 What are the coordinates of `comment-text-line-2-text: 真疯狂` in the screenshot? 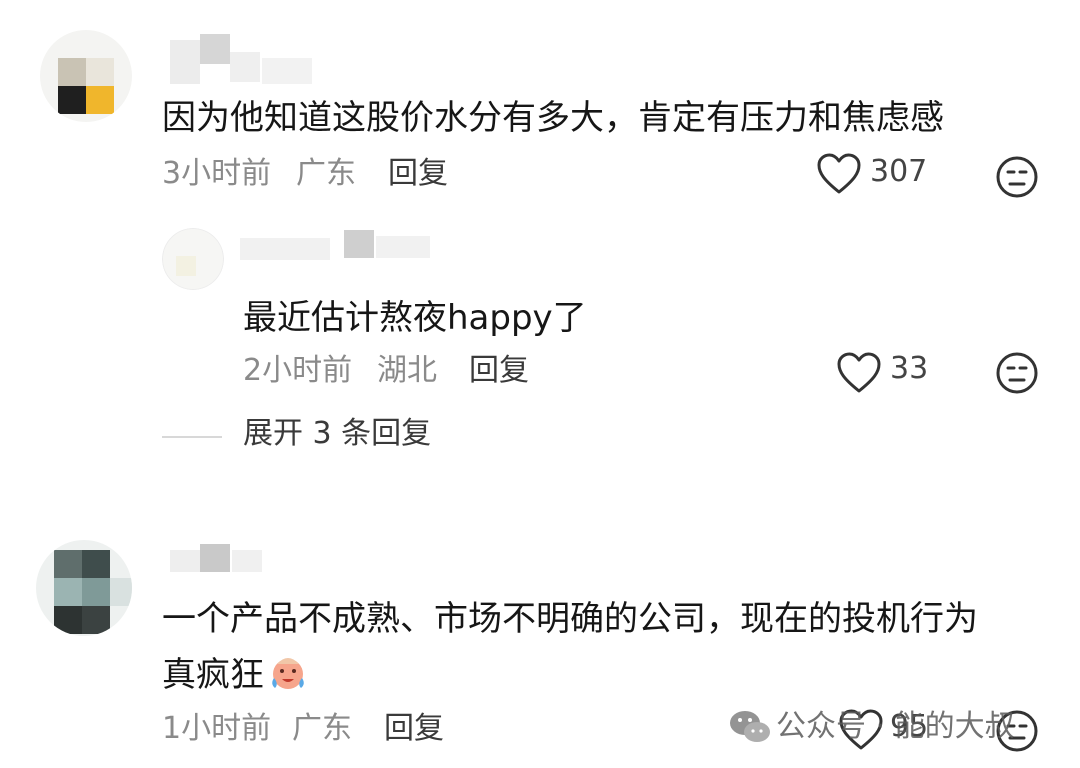 It's located at (213, 675).